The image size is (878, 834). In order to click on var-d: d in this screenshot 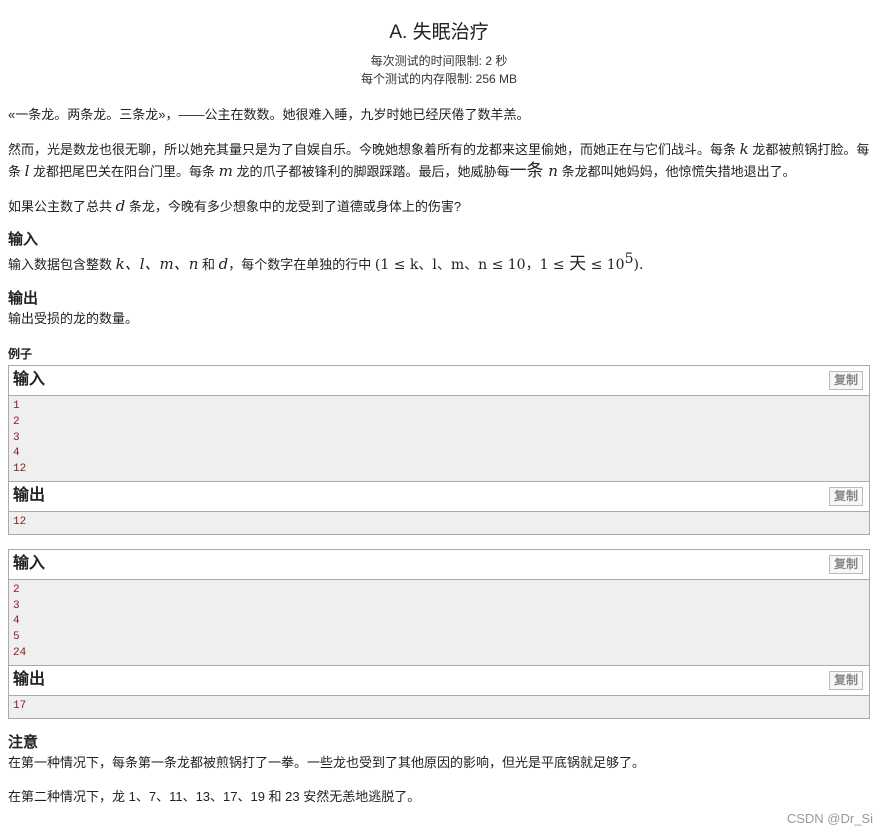, I will do `click(120, 206)`.